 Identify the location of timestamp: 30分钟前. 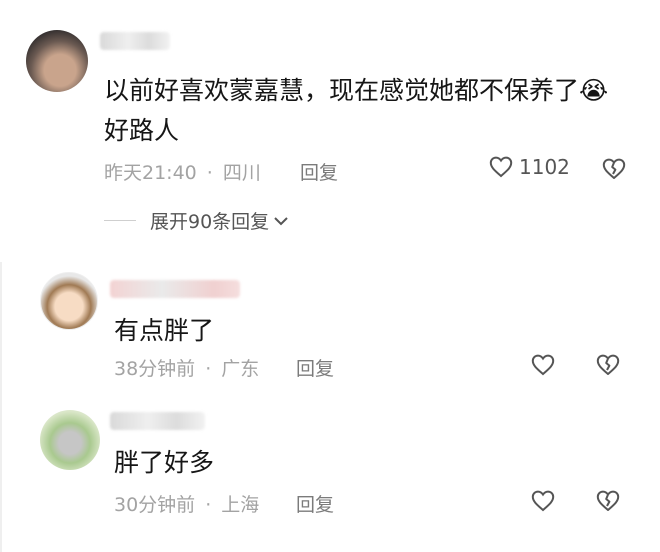
(155, 505).